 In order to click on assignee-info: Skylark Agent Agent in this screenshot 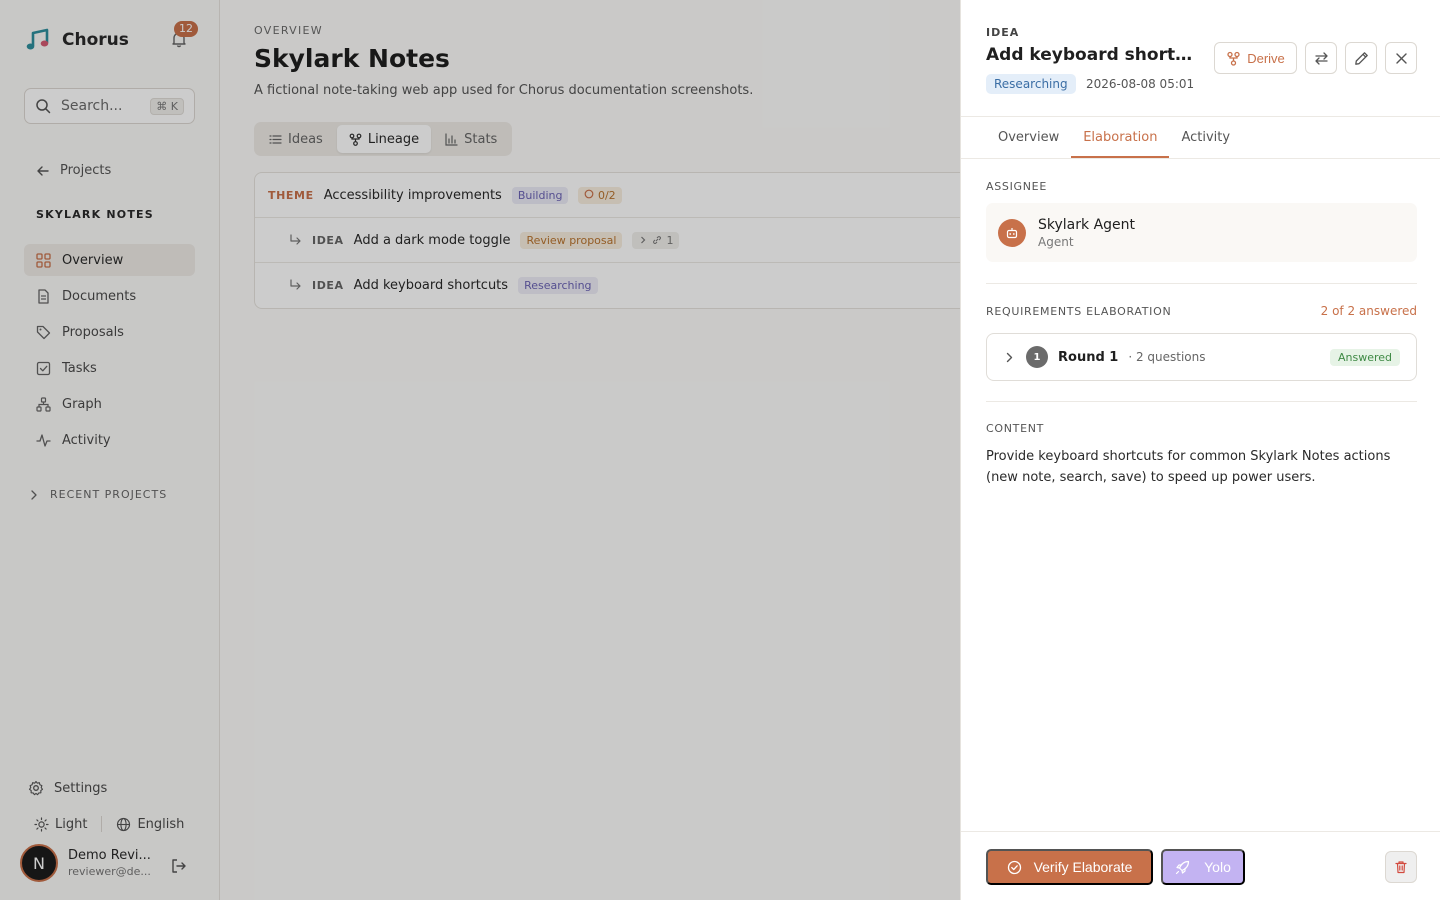, I will do `click(1086, 233)`.